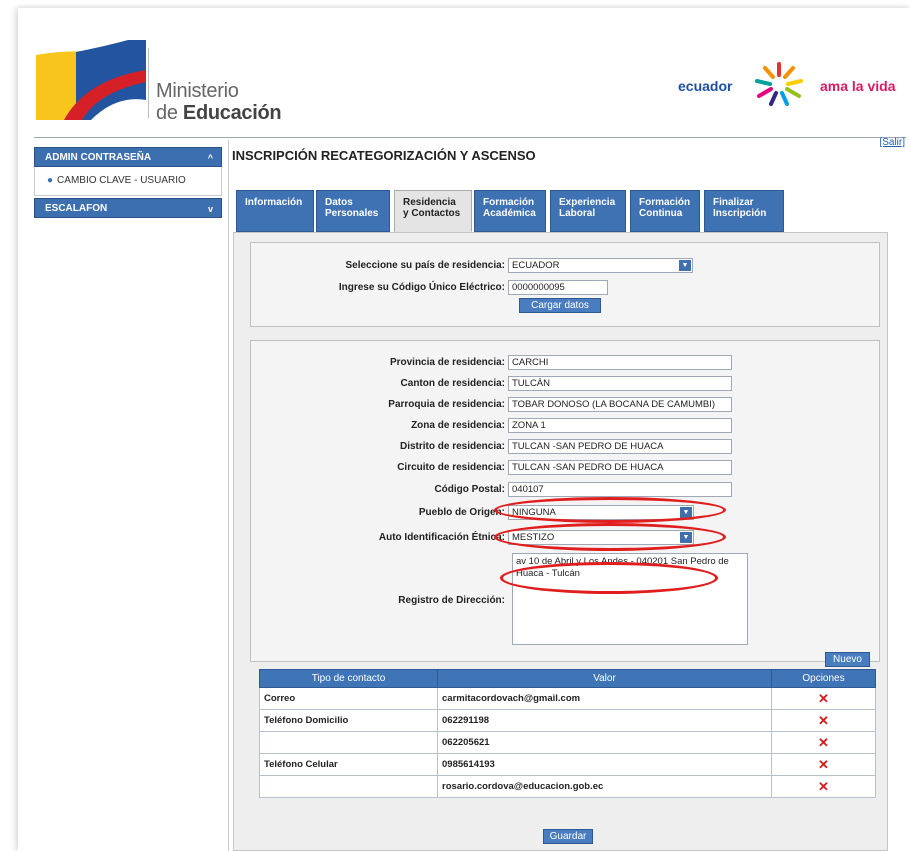  Describe the element at coordinates (536, 265) in the screenshot. I see `country-select-value: ECUADOR` at that location.